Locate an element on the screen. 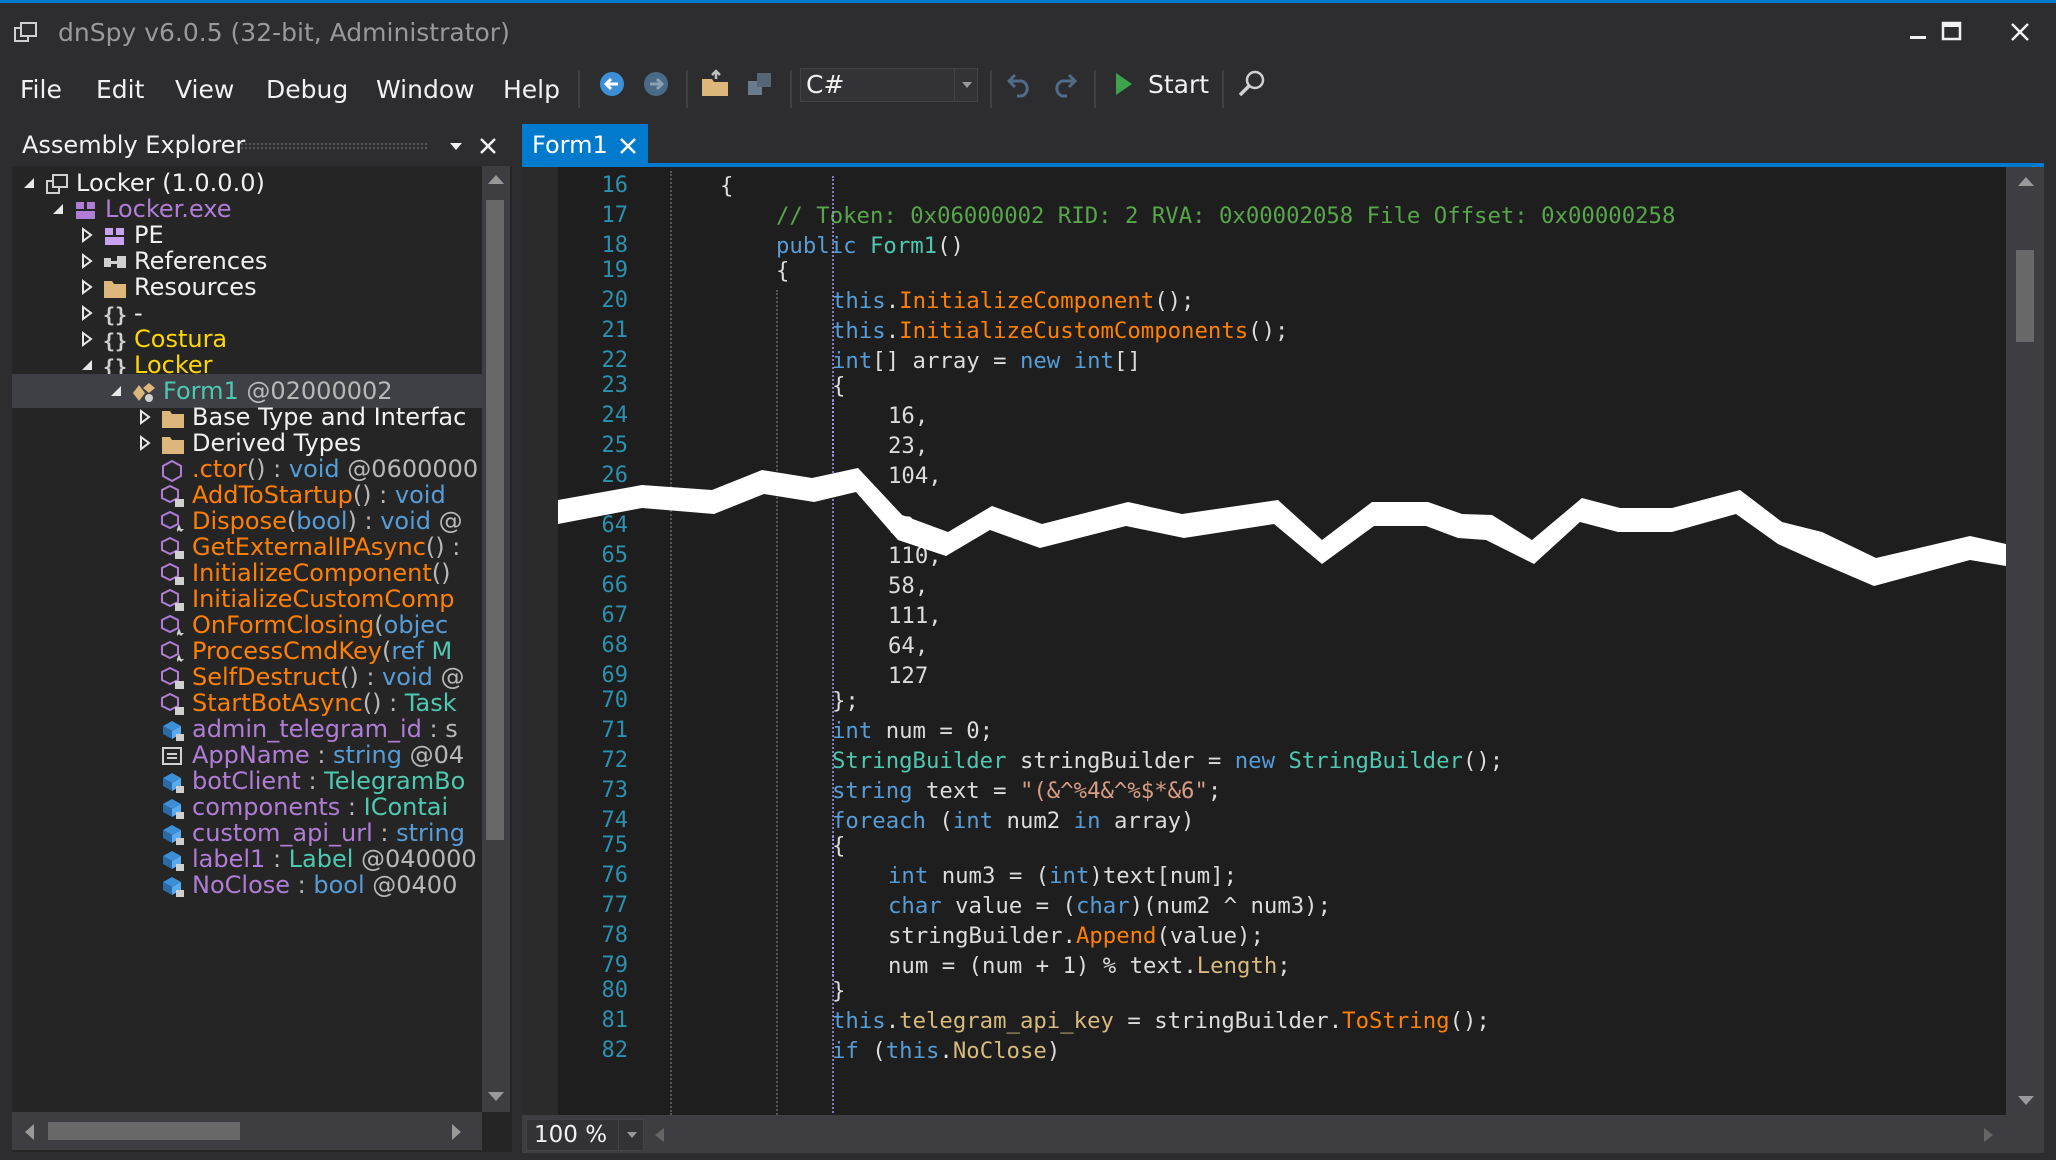 This screenshot has width=2056, height=1160. editor-scroll-thumb is located at coordinates (2025, 296).